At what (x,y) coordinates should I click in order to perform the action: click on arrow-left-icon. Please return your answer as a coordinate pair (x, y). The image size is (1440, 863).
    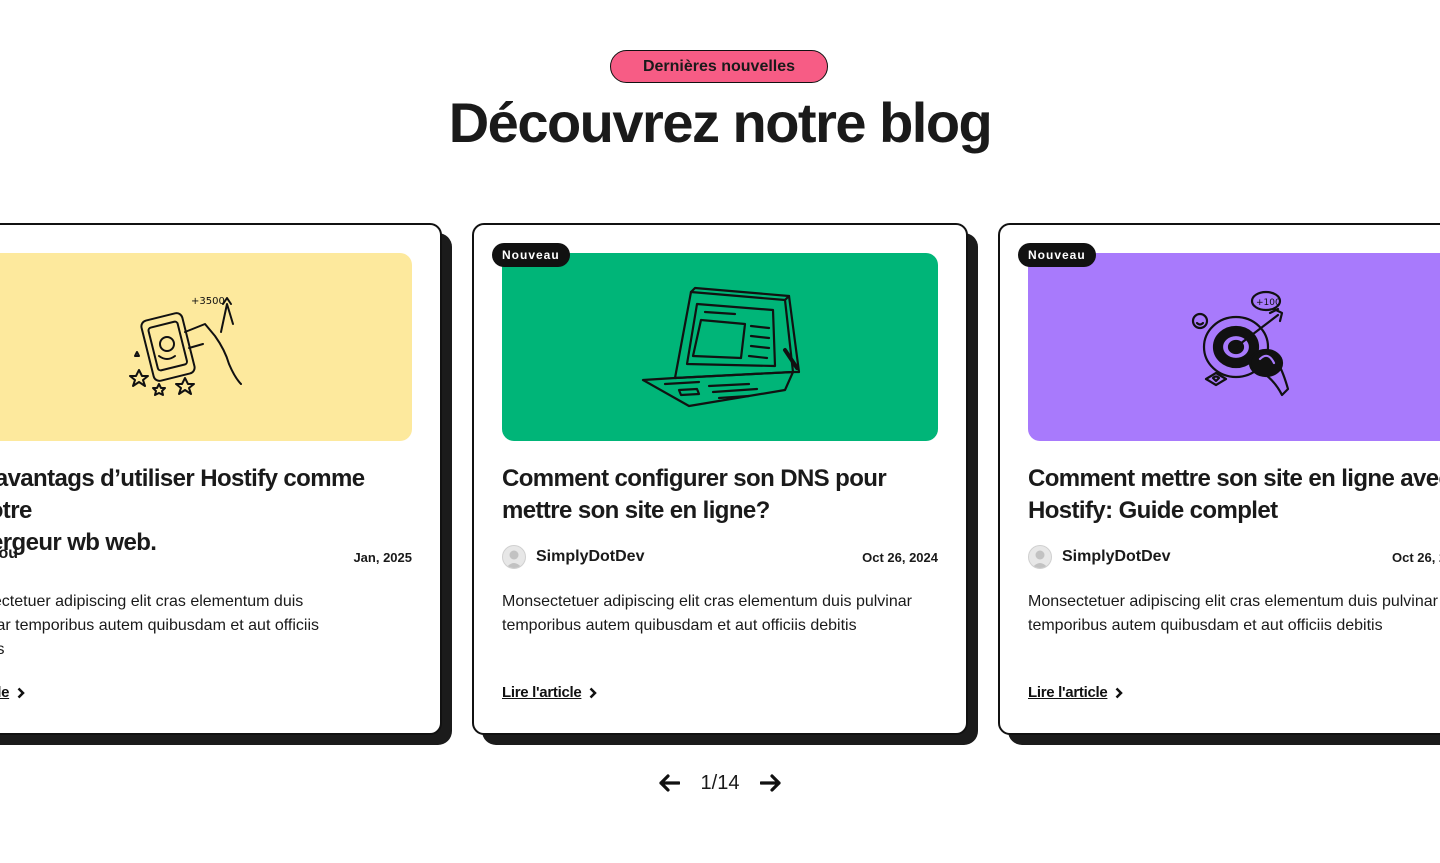
    Looking at the image, I should click on (669, 783).